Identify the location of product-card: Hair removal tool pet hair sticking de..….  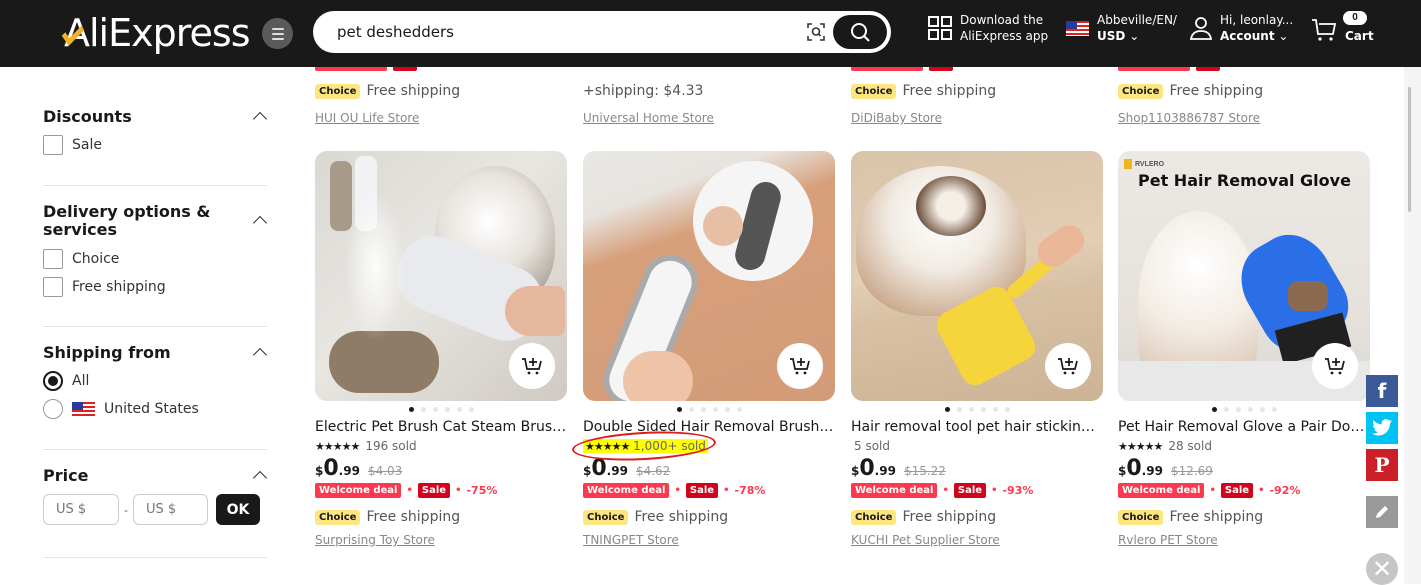
(977, 349).